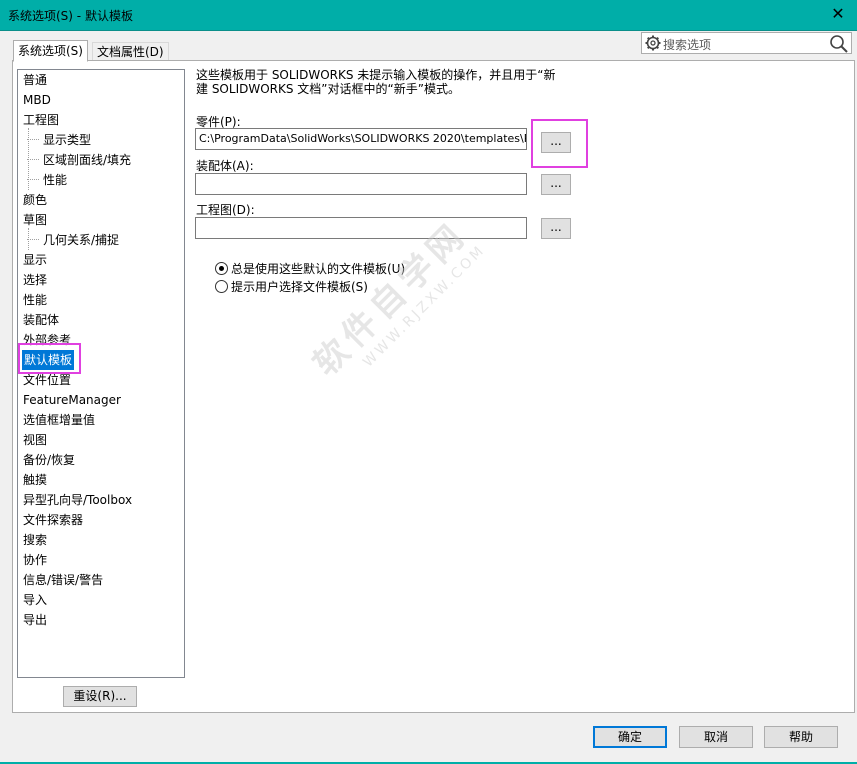 The height and width of the screenshot is (764, 857). Describe the element at coordinates (41, 320) in the screenshot. I see `tree-item-assemblies: 装配体` at that location.